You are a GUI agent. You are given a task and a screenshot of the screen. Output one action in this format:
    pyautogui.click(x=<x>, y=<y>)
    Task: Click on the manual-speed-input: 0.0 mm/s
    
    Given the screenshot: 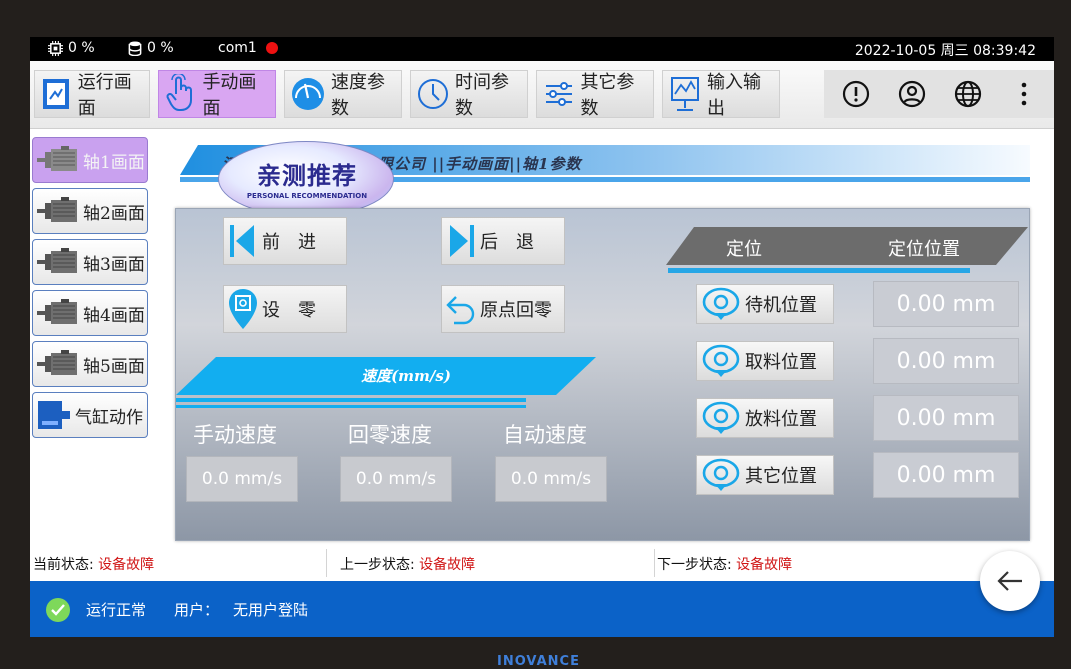 What is the action you would take?
    pyautogui.click(x=242, y=479)
    